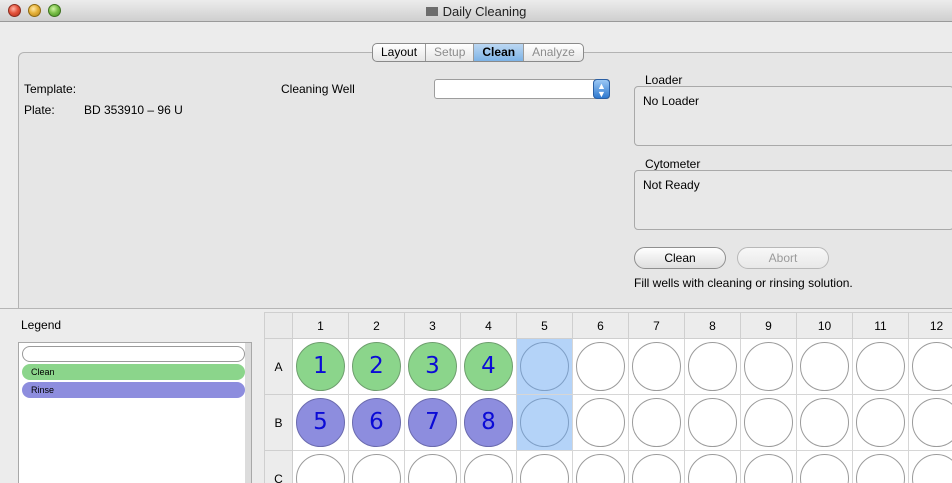  I want to click on column-header: 5, so click(545, 325).